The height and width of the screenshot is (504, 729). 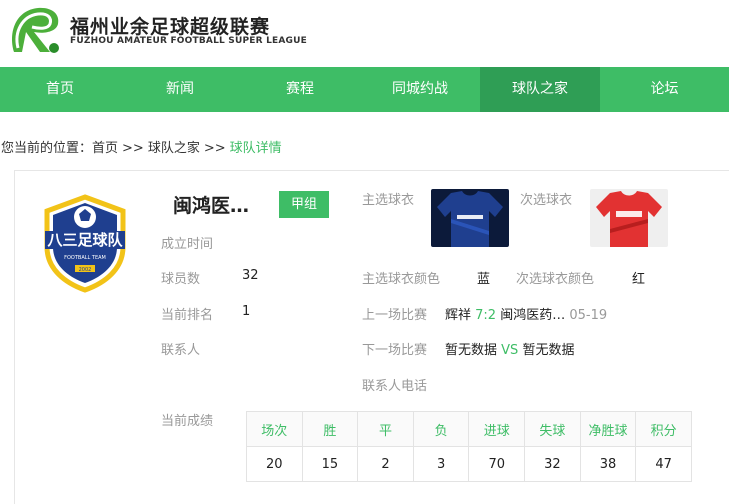 I want to click on contact-label: 联系人, so click(x=181, y=350).